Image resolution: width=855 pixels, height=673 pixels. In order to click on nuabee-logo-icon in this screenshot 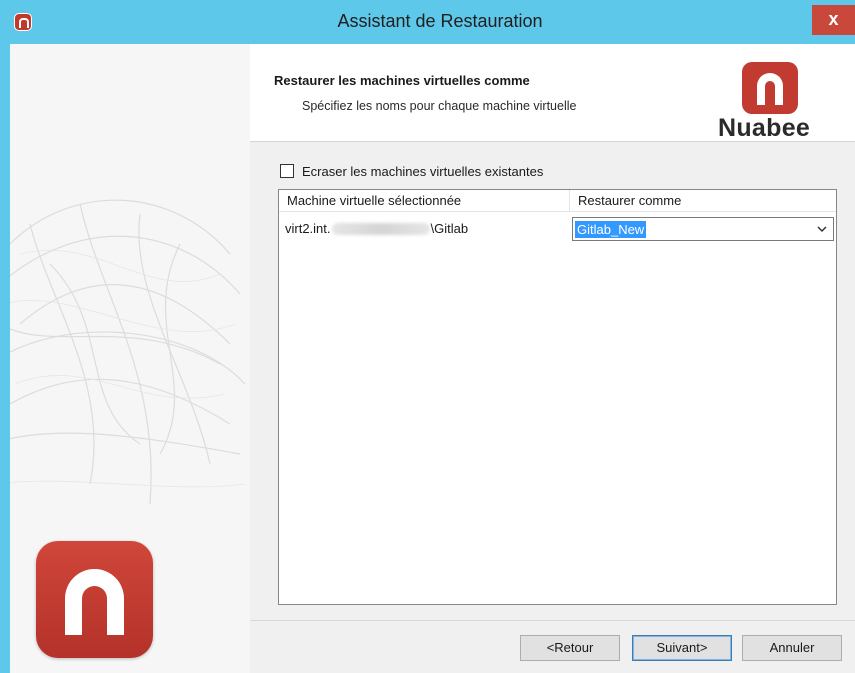, I will do `click(770, 88)`.